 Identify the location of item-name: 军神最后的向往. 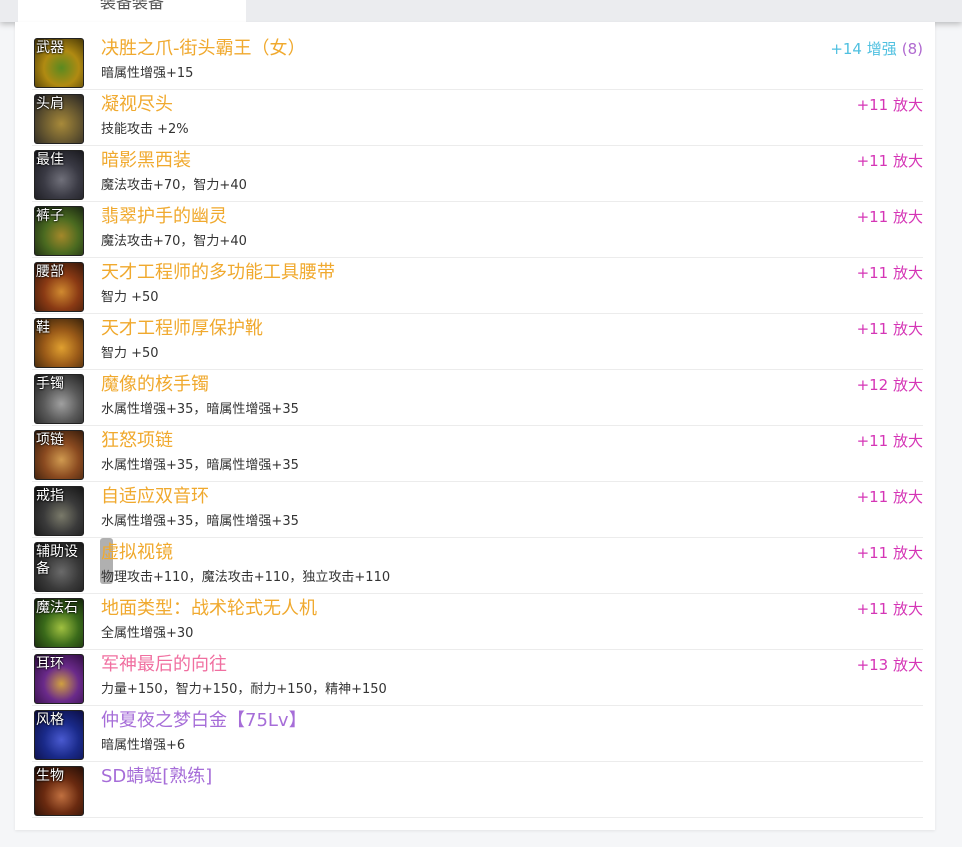
(164, 665).